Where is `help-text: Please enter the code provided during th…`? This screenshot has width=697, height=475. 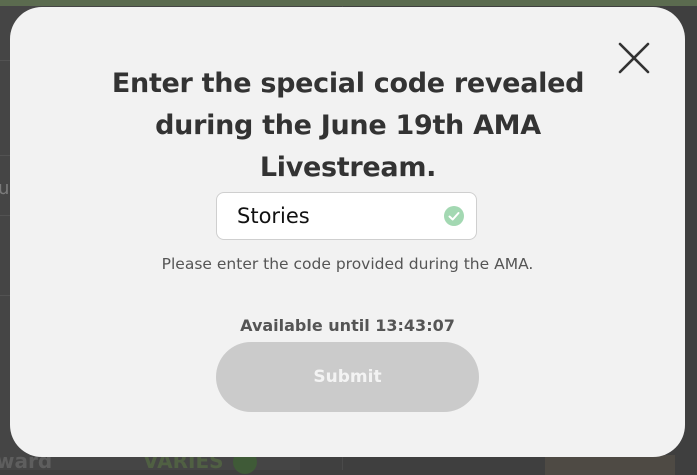 help-text: Please enter the code provided during th… is located at coordinates (347, 264).